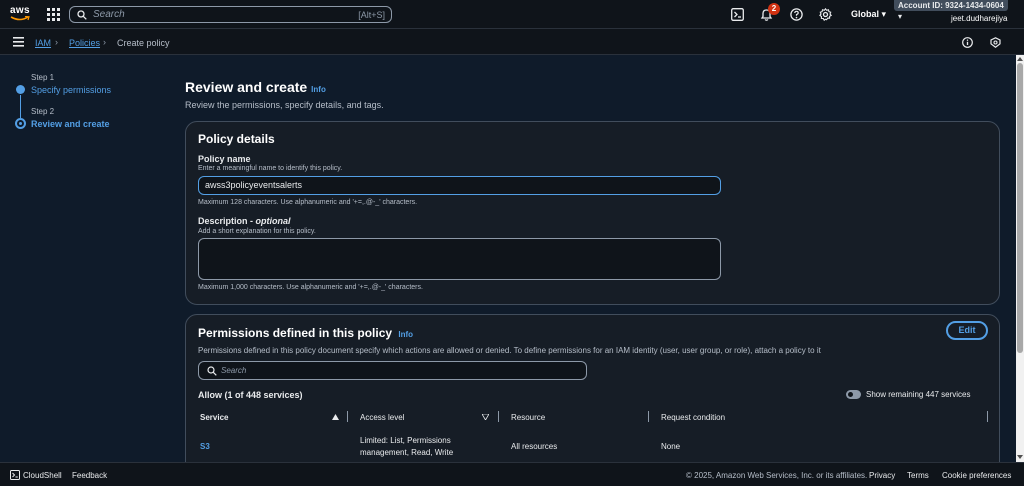  I want to click on terms-link: Terms, so click(918, 475).